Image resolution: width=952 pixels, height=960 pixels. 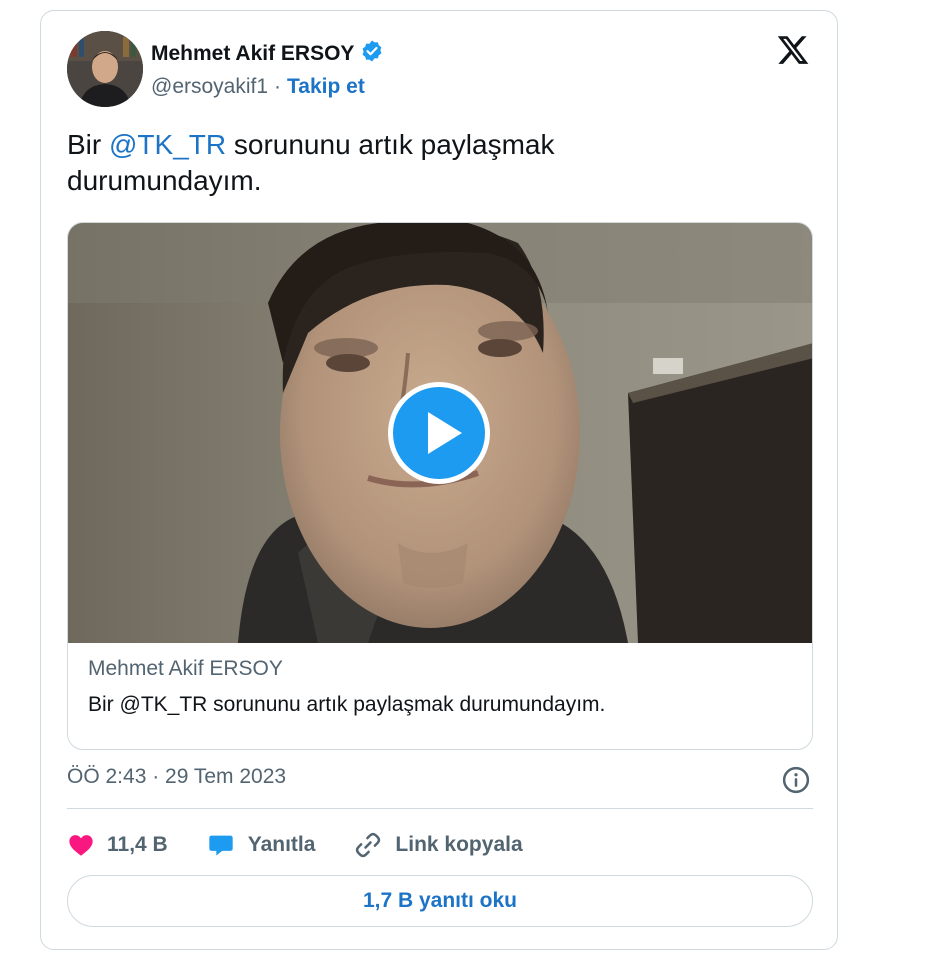 What do you see at coordinates (137, 844) in the screenshot?
I see `like-count: 11,4 B` at bounding box center [137, 844].